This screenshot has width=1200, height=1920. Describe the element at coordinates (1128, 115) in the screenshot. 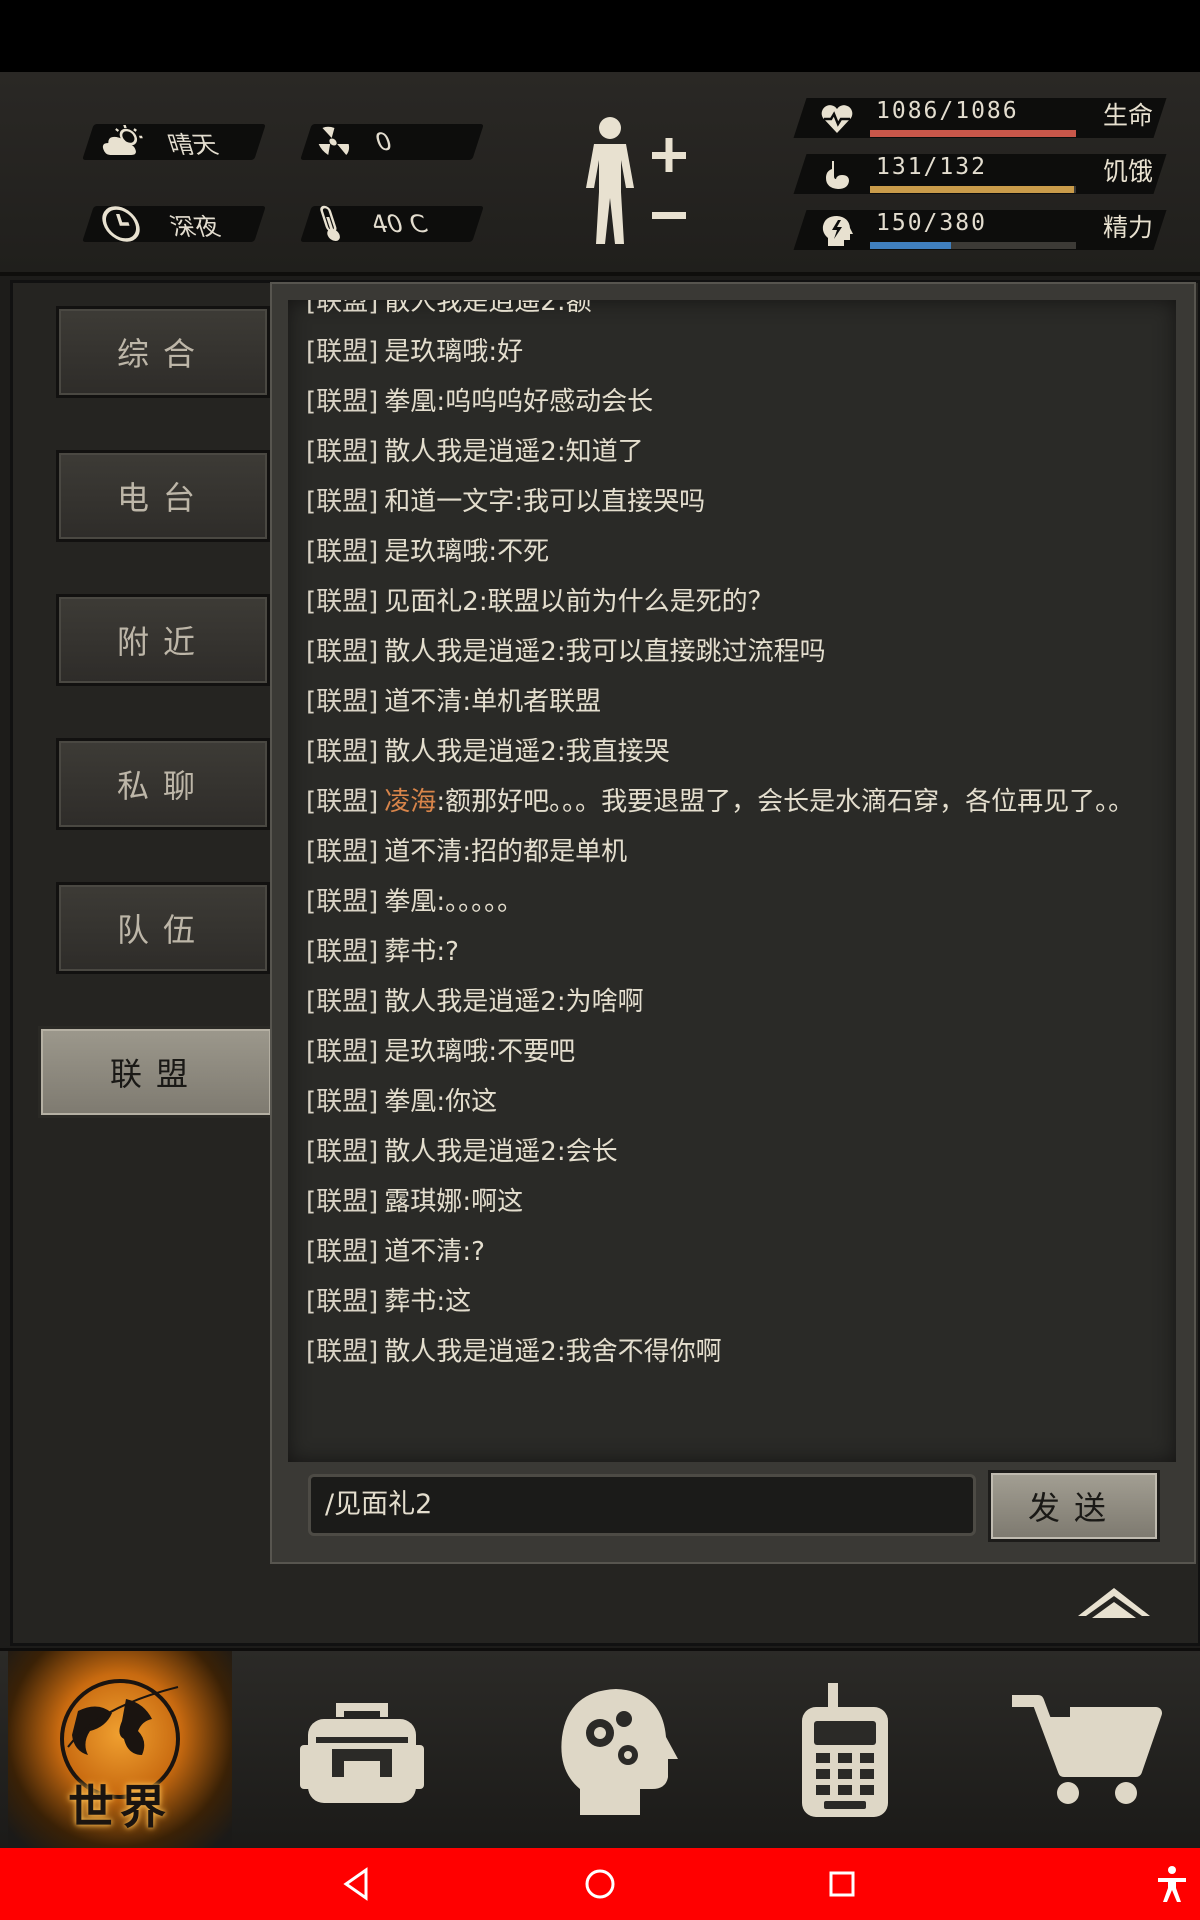

I see `health-label: 生命` at that location.